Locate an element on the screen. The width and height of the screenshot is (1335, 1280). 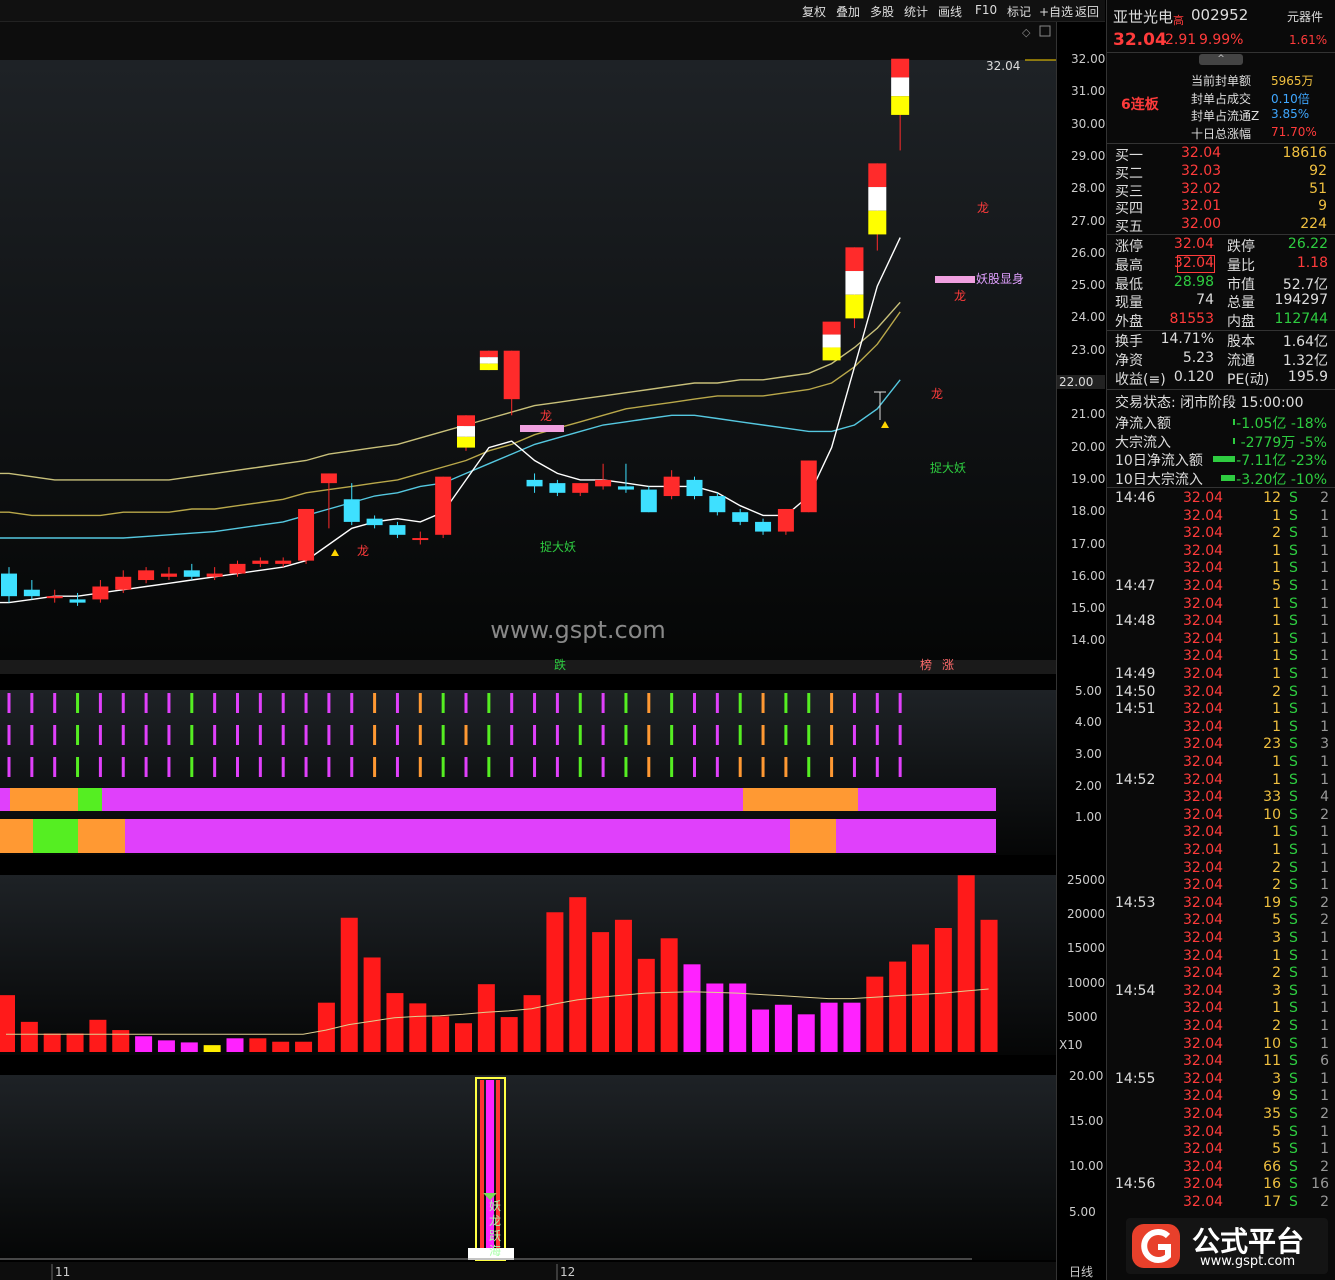
toolbar-item: 标记 is located at coordinates (1019, 11).